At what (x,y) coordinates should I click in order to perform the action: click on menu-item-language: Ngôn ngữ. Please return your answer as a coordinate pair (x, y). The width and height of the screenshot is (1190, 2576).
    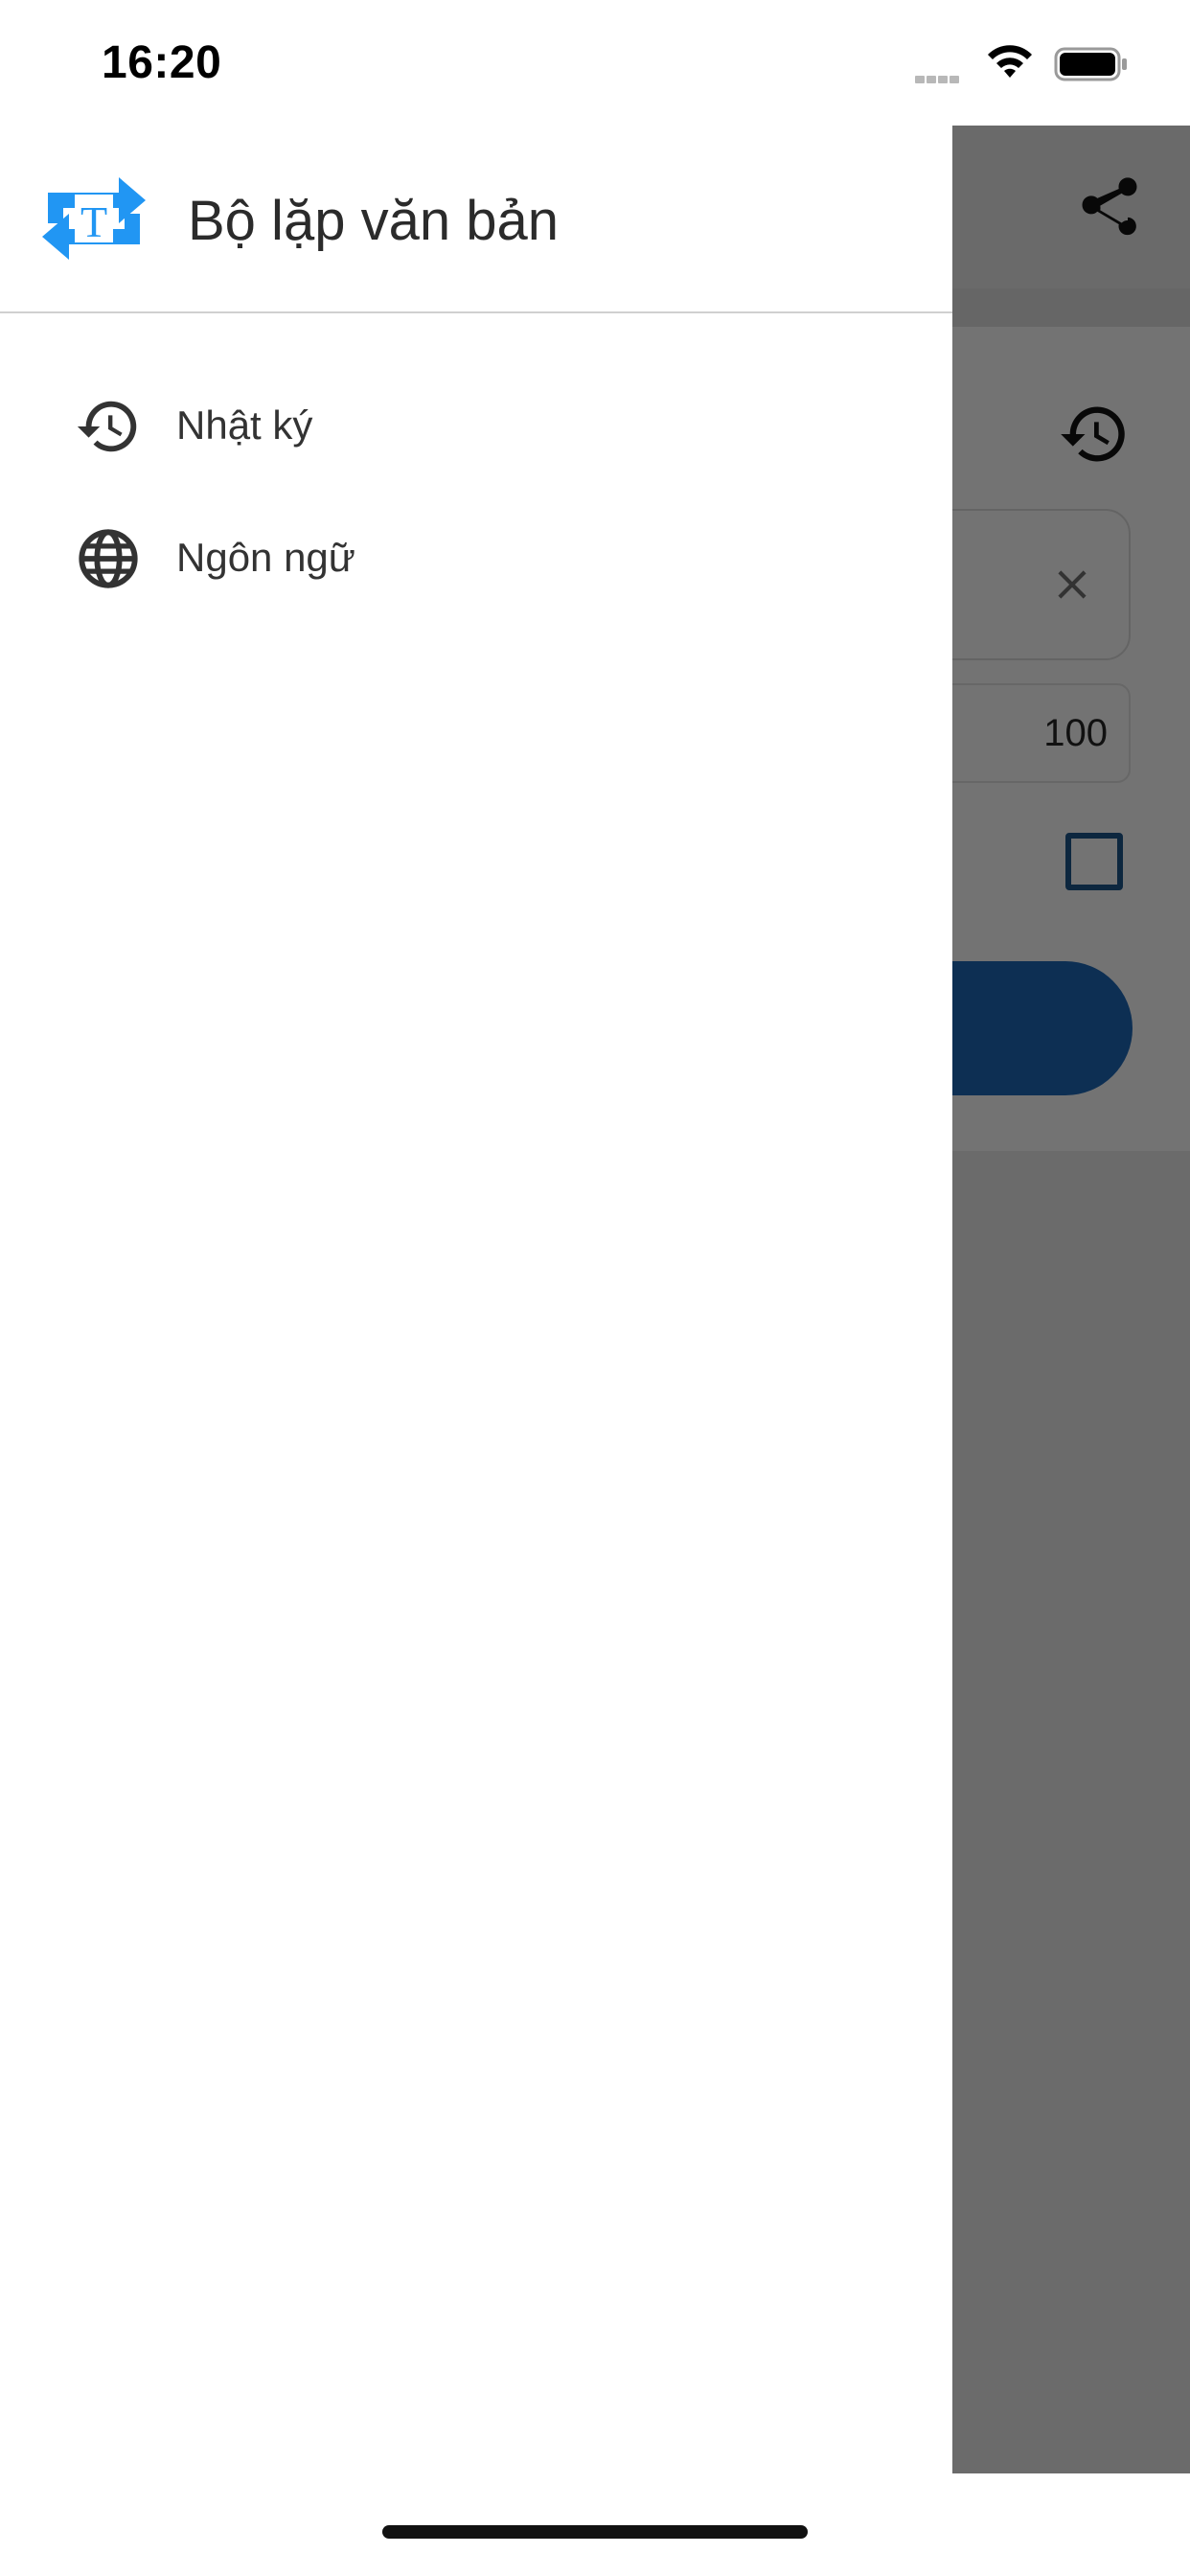
    Looking at the image, I should click on (476, 558).